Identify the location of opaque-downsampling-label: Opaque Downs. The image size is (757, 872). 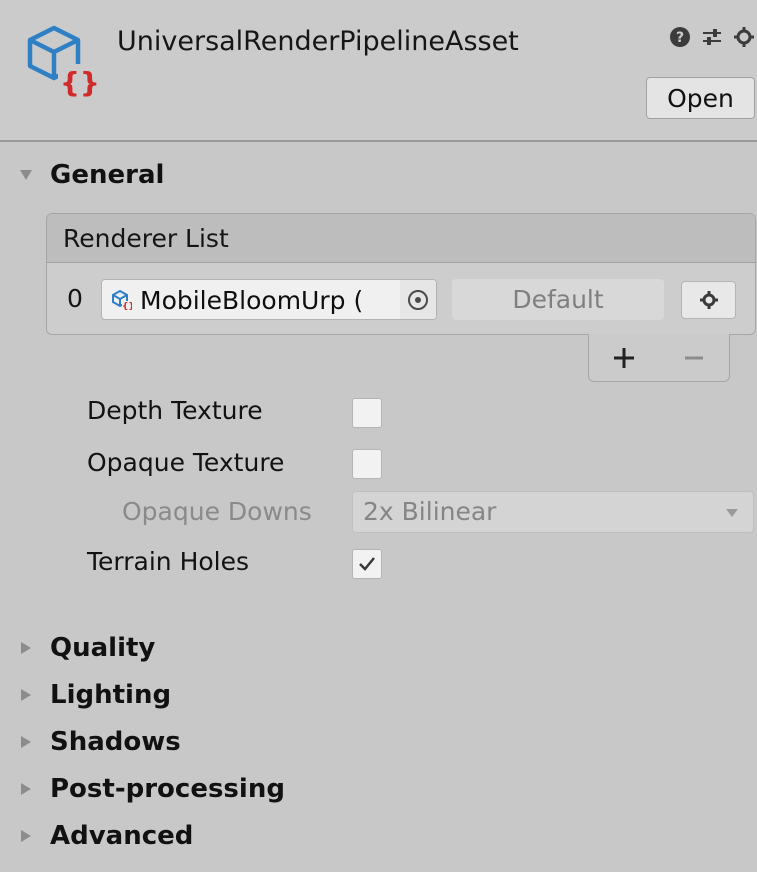
(217, 511).